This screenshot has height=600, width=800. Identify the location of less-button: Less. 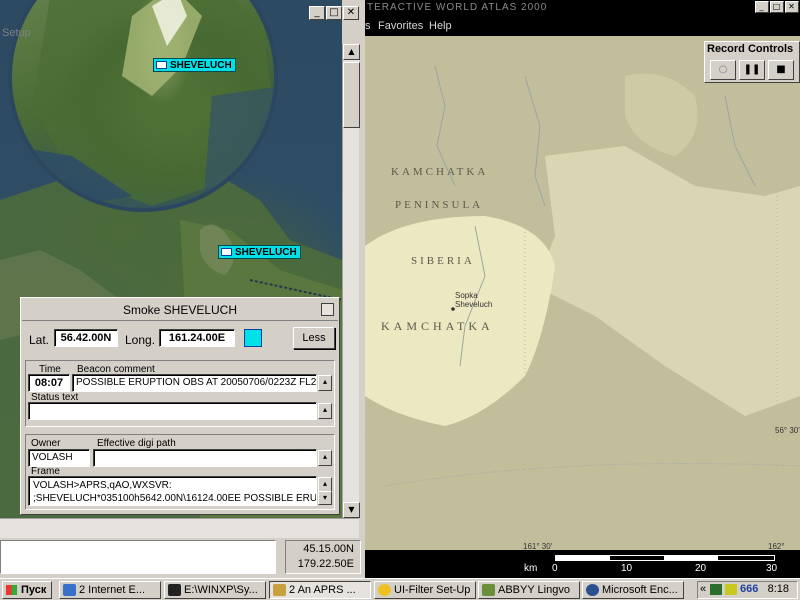
(314, 338).